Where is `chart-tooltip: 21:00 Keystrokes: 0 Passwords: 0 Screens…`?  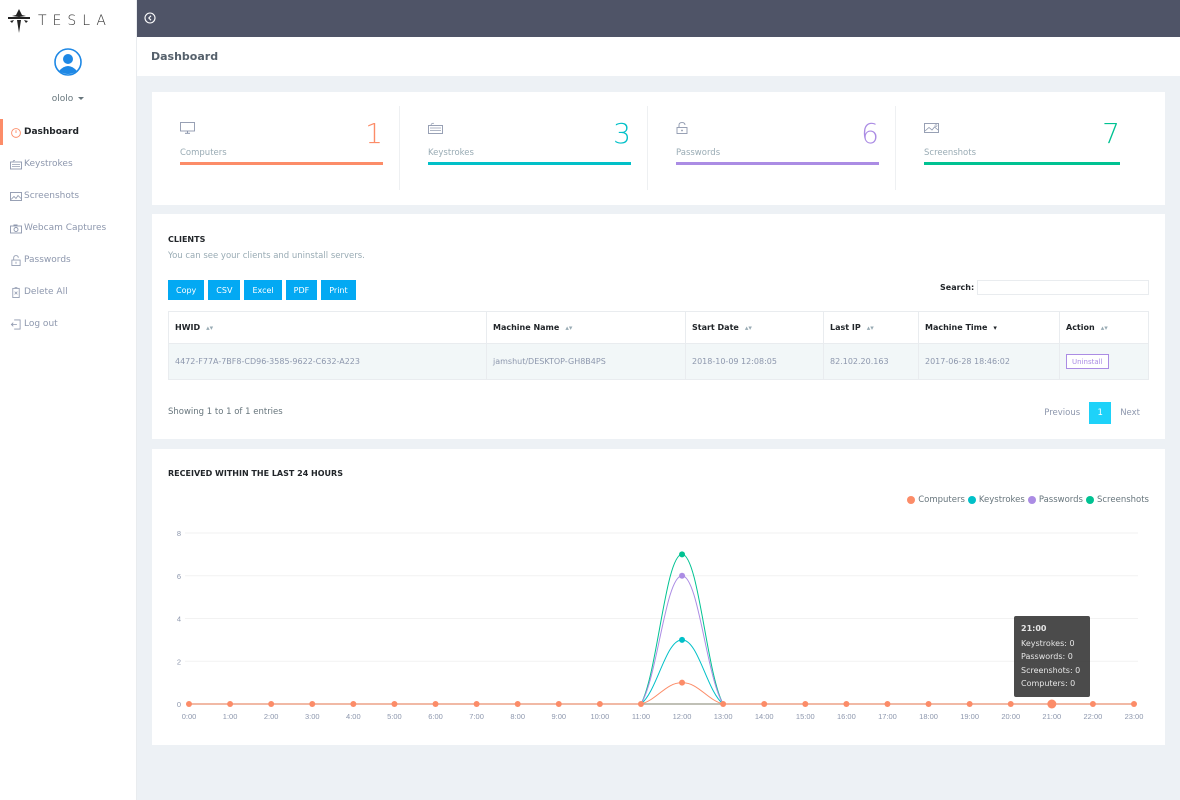 chart-tooltip: 21:00 Keystrokes: 0 Passwords: 0 Screens… is located at coordinates (1052, 656).